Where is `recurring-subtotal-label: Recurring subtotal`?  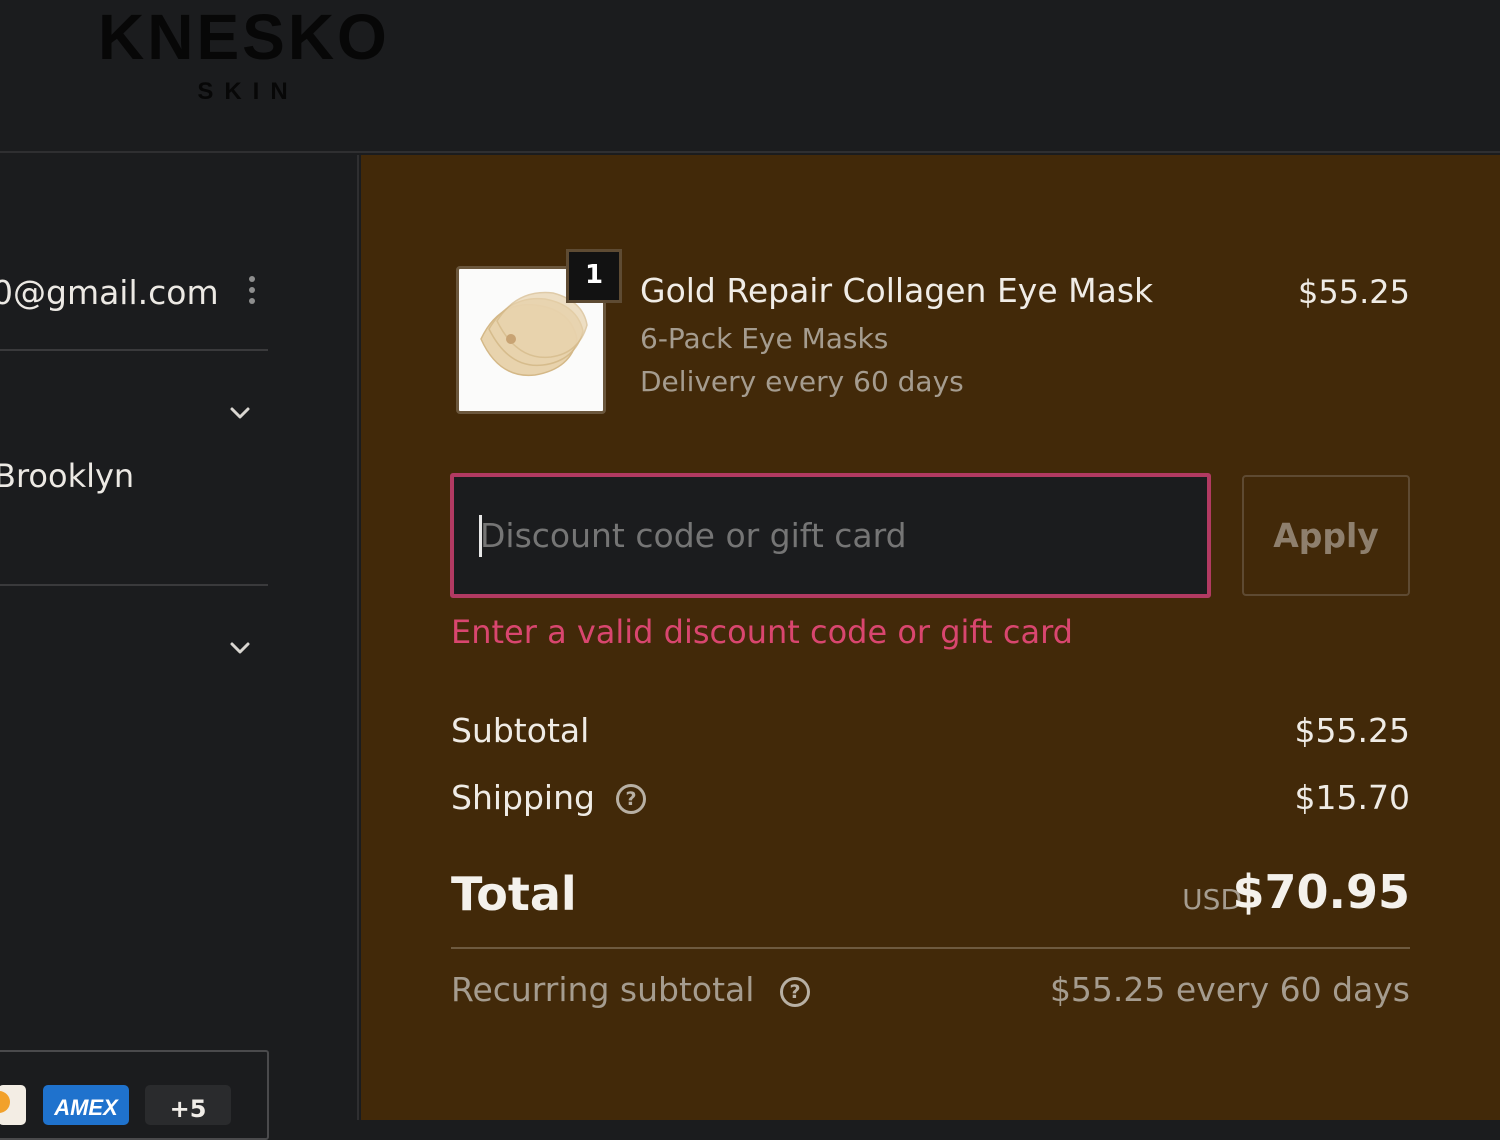
recurring-subtotal-label: Recurring subtotal is located at coordinates (603, 989).